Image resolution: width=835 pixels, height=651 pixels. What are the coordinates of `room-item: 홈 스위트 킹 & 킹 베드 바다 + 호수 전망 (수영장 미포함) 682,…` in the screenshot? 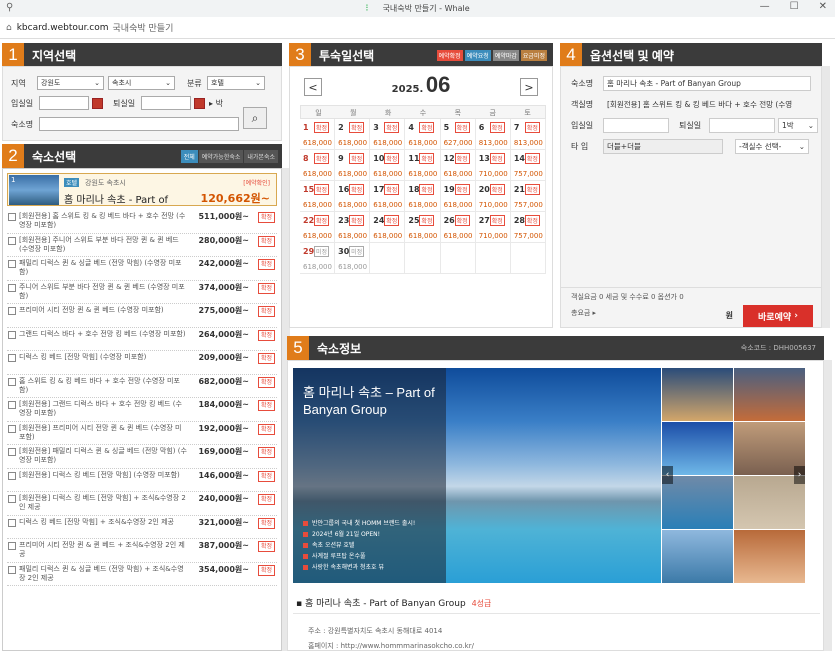 It's located at (142, 386).